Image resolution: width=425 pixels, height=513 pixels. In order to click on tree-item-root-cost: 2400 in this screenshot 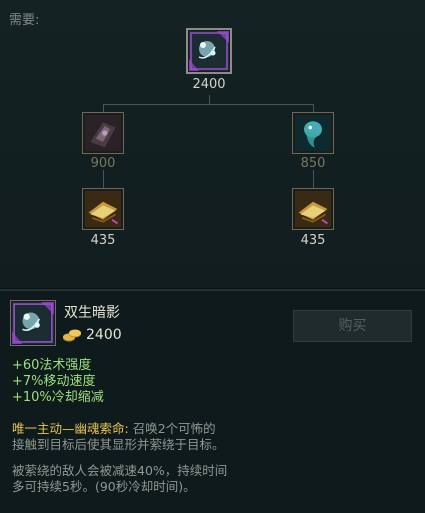, I will do `click(209, 84)`.